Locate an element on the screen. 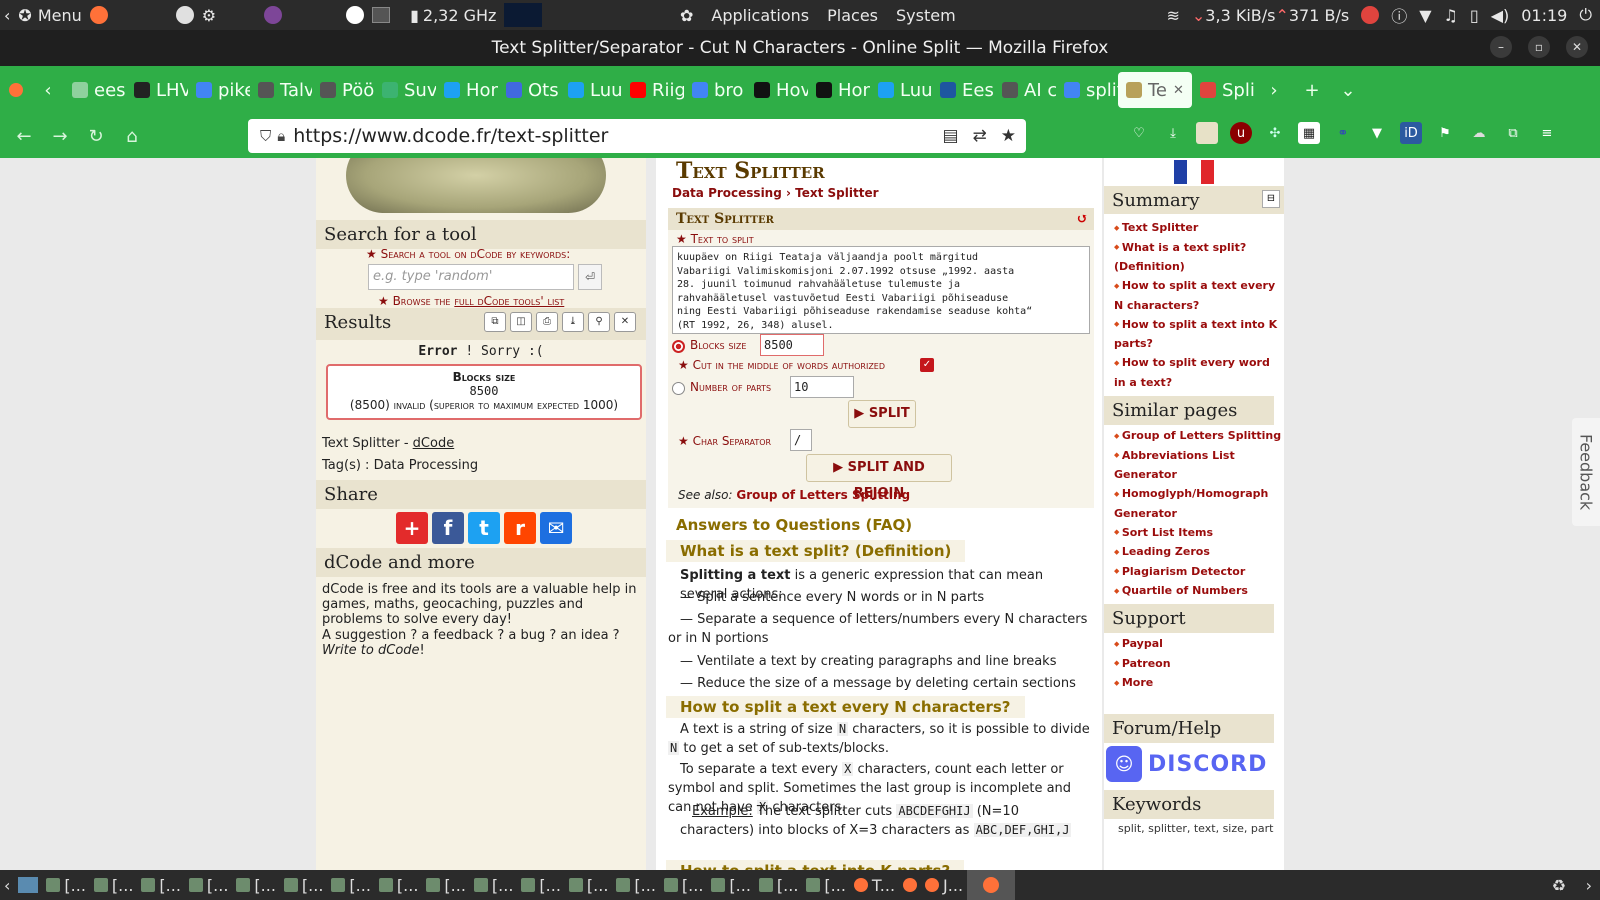 Image resolution: width=1600 pixels, height=900 pixels. panel-left-arrow: ‹ is located at coordinates (7, 15).